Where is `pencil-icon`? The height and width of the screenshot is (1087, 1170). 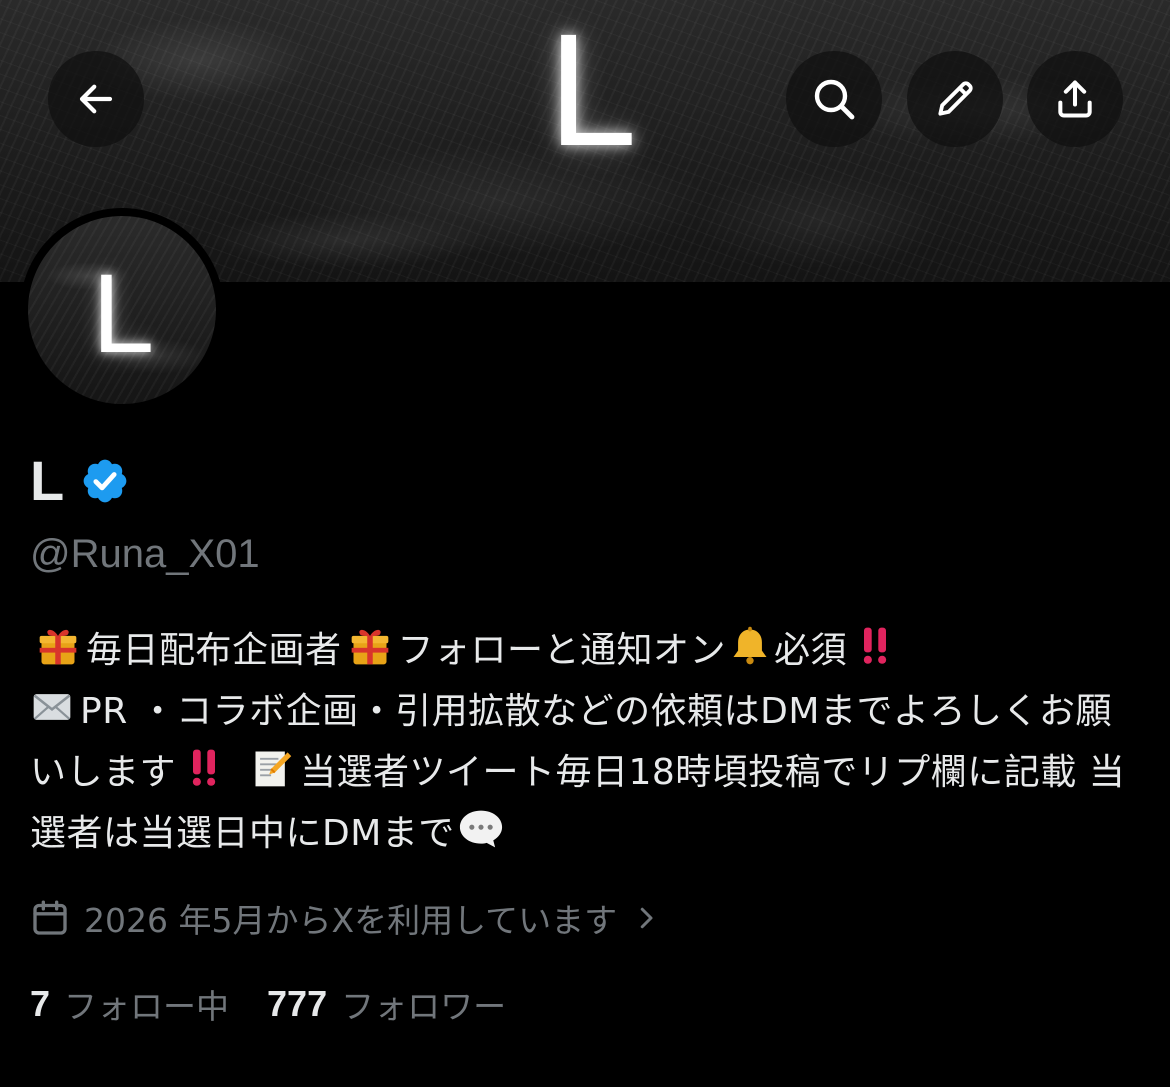
pencil-icon is located at coordinates (955, 98).